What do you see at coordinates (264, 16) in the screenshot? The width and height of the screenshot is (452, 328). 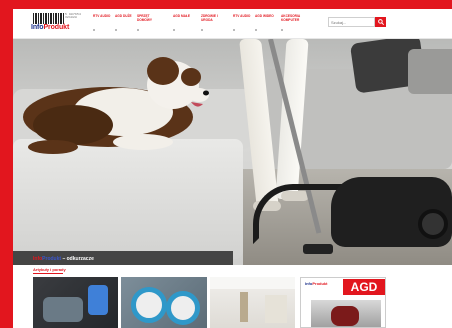 I see `nav-item-label: AGD WIDEO` at bounding box center [264, 16].